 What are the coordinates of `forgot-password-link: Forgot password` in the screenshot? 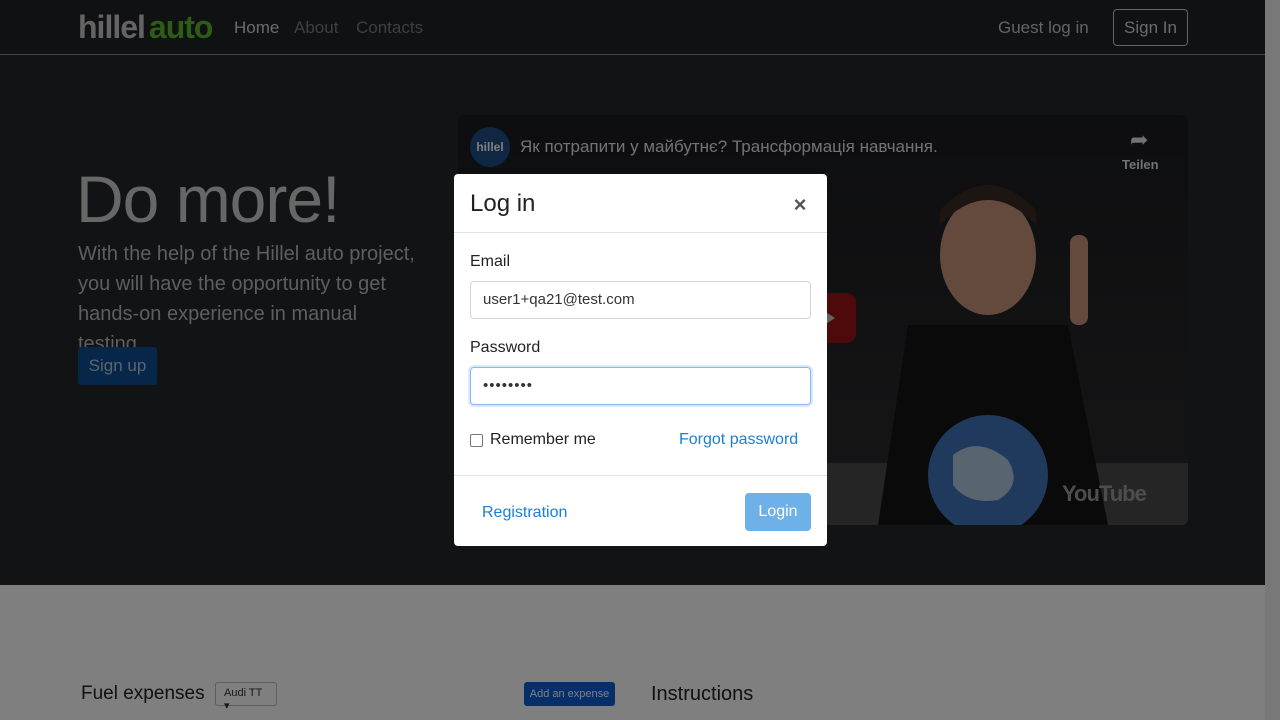 It's located at (738, 440).